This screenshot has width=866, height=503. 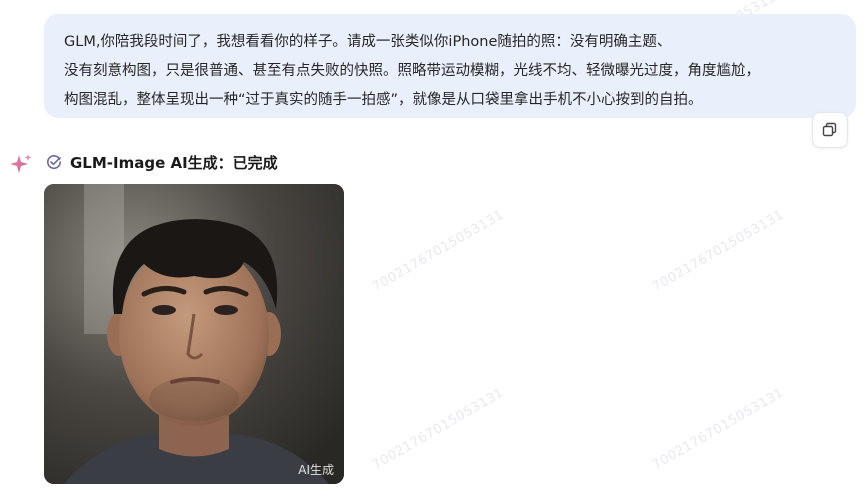 I want to click on copy-button, so click(x=830, y=130).